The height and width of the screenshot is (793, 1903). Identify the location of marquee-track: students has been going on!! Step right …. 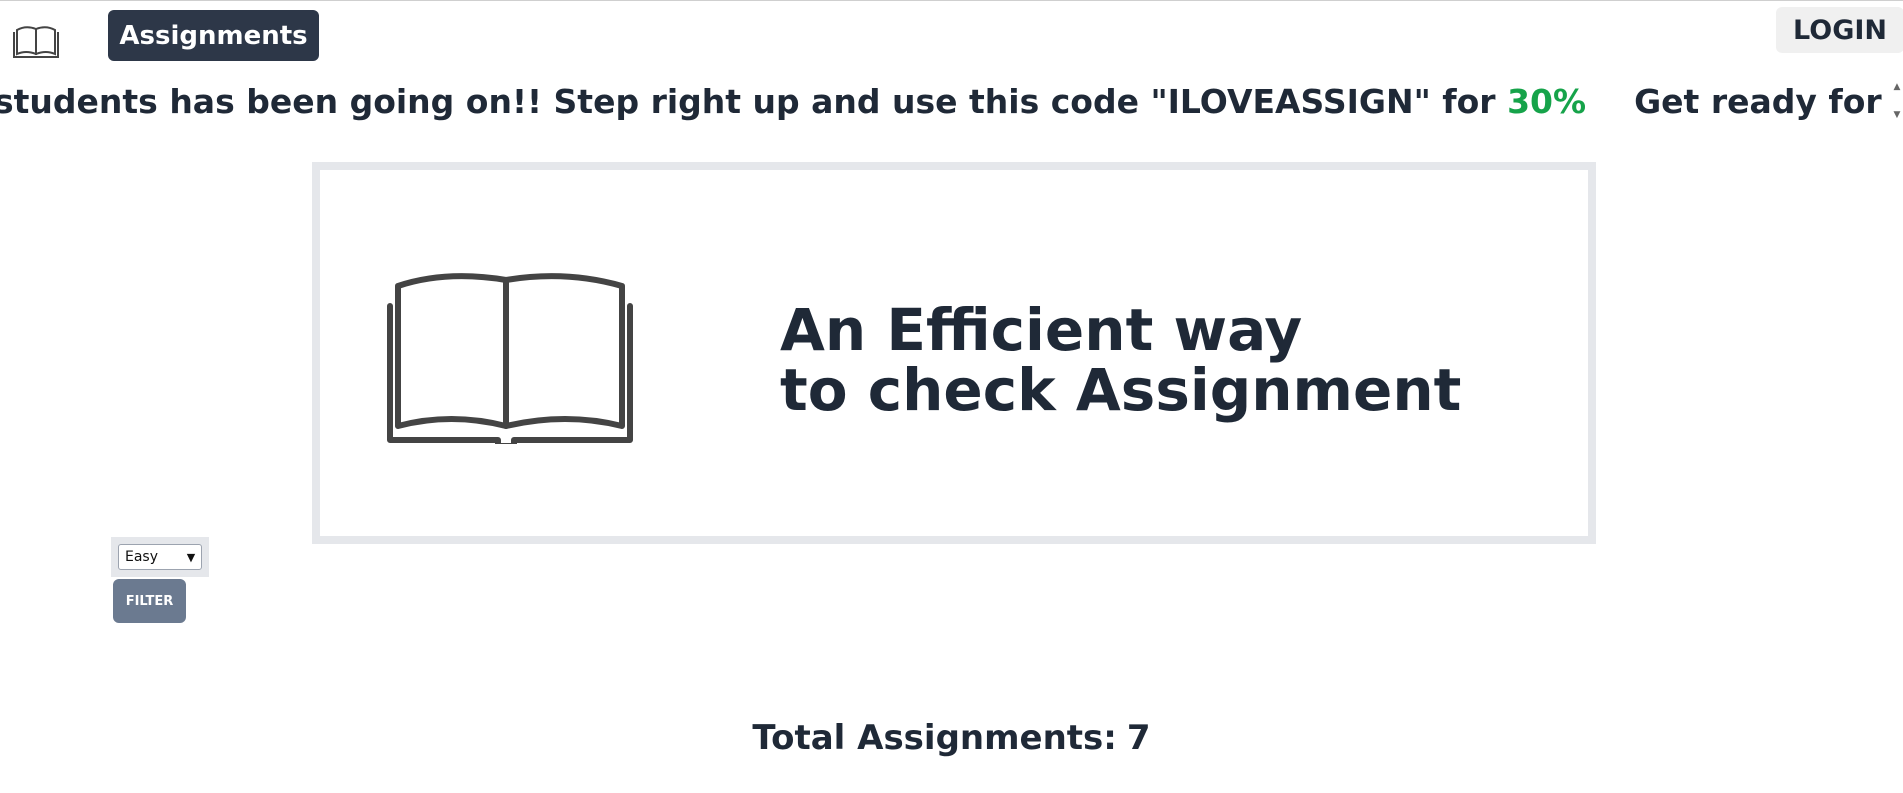
(946, 102).